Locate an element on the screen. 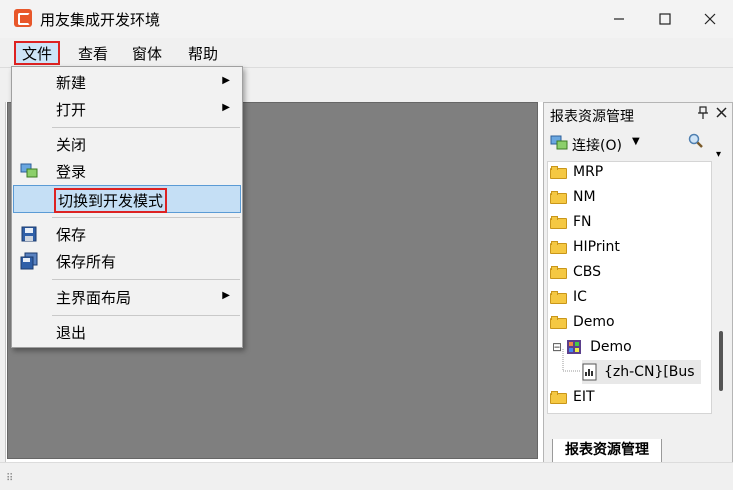 This screenshot has height=490, width=733. tree-connector-lines is located at coordinates (571, 360).